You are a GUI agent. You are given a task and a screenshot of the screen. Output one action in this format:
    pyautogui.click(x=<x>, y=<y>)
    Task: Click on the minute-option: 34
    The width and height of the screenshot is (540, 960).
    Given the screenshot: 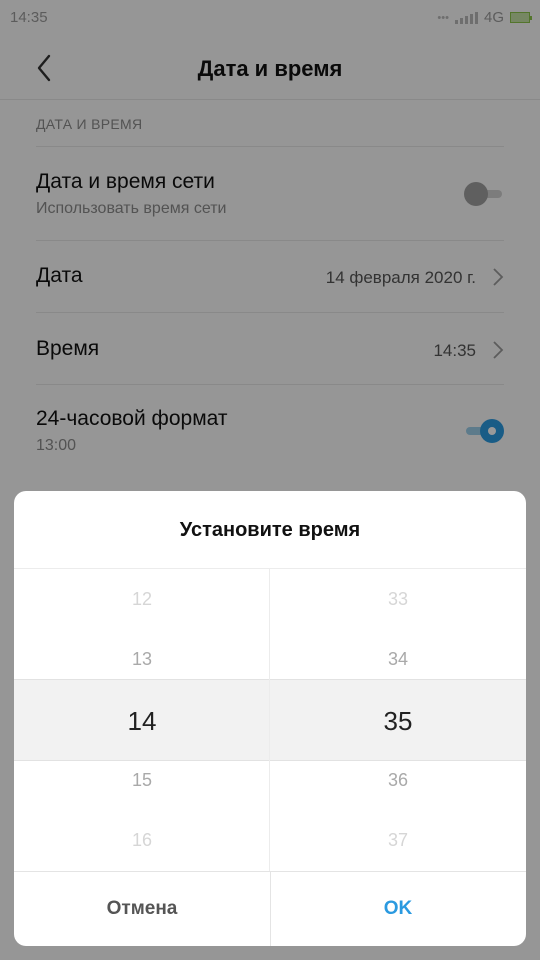 What is the action you would take?
    pyautogui.click(x=398, y=659)
    